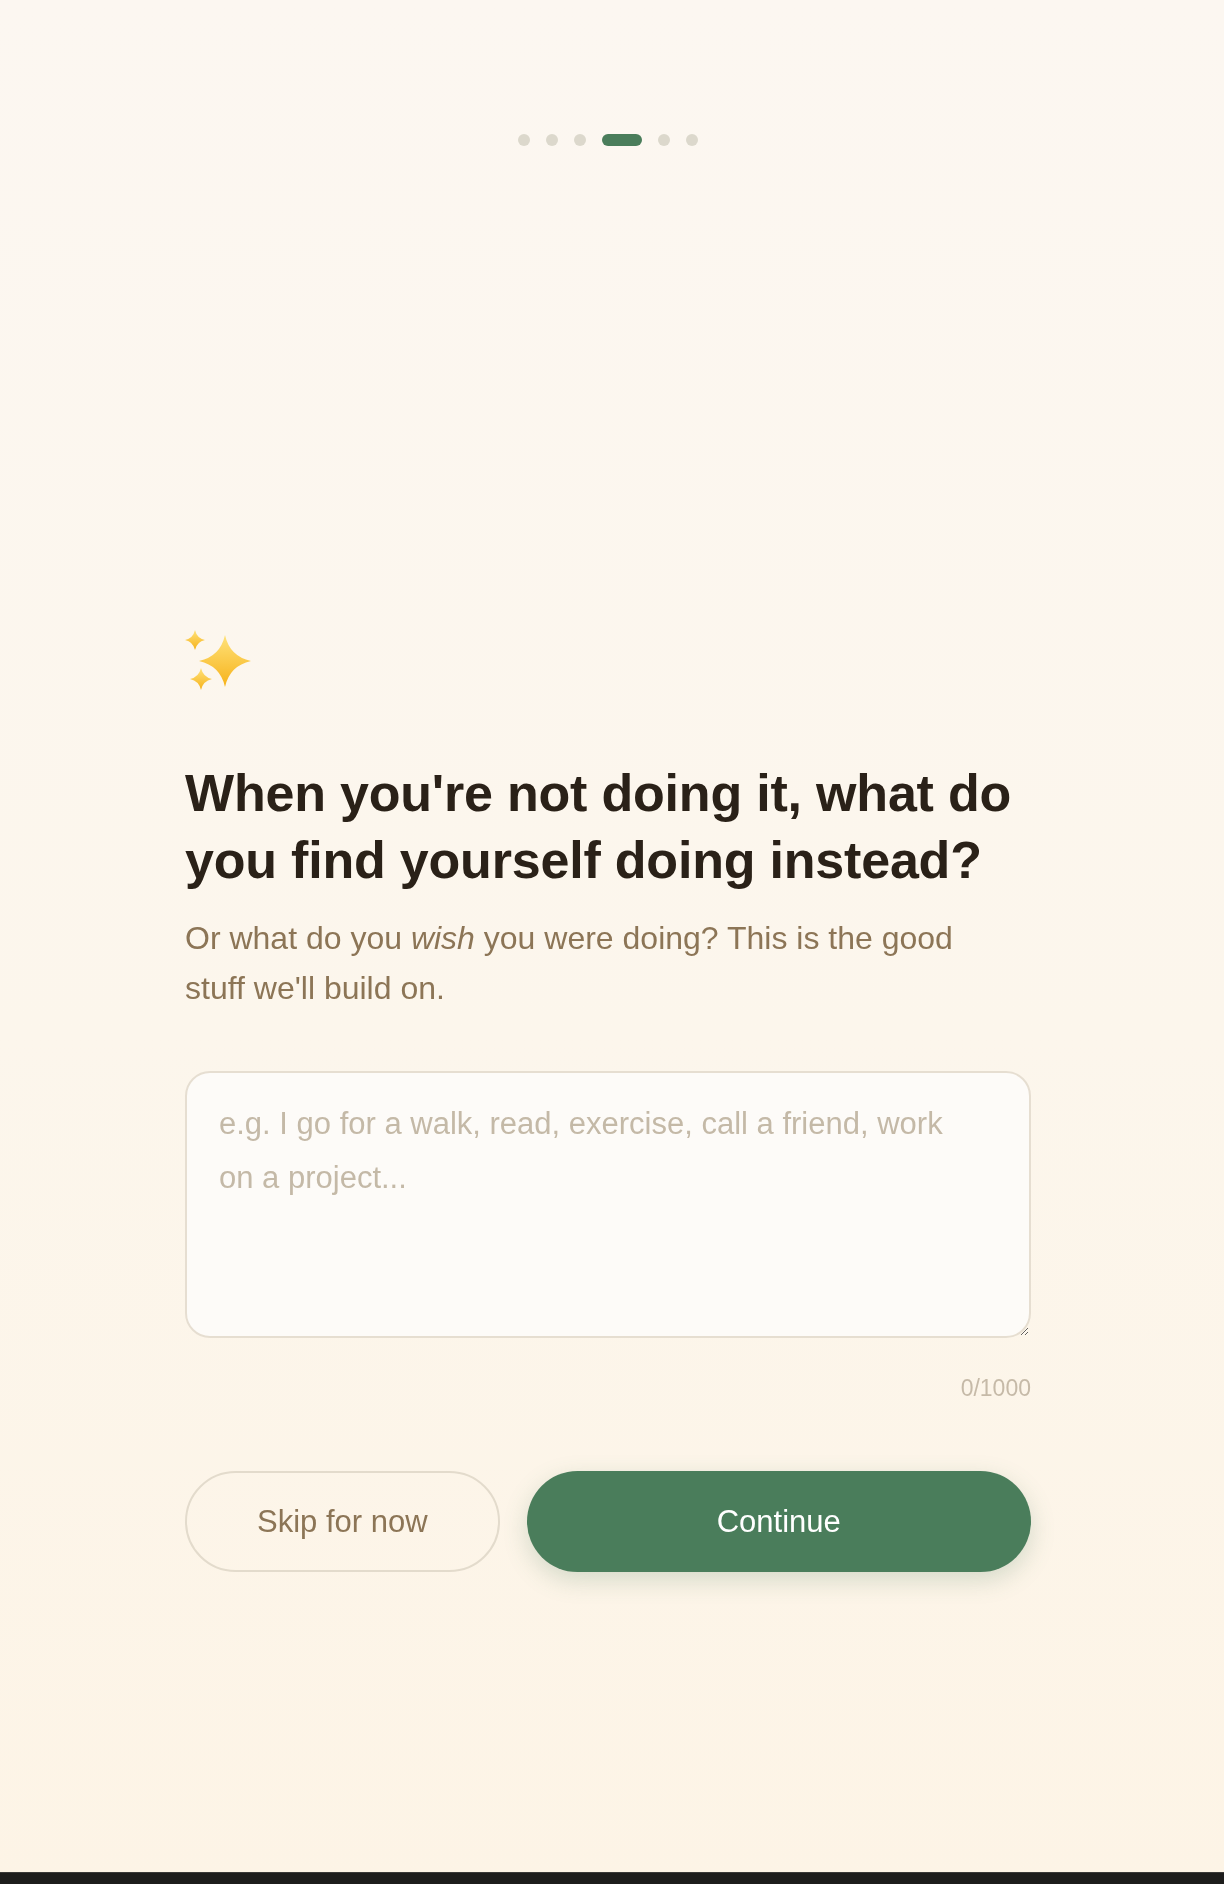 The width and height of the screenshot is (1224, 1884). Describe the element at coordinates (995, 1389) in the screenshot. I see `character-counter: 0/1000` at that location.